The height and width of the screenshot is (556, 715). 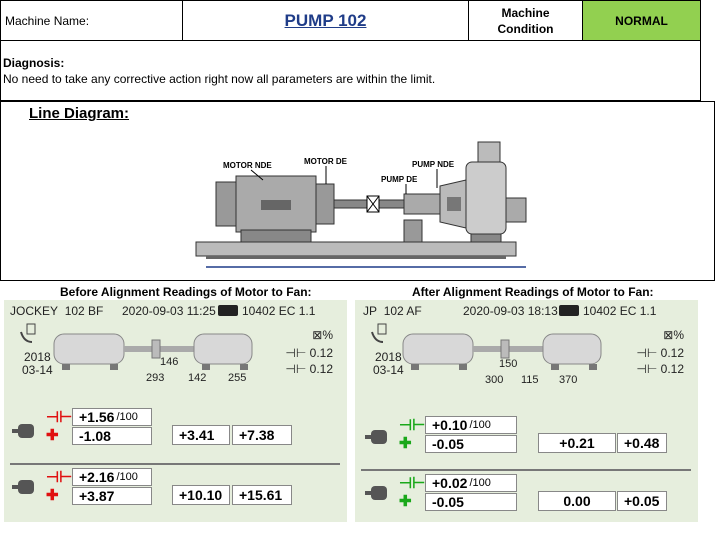 I want to click on after-r2-foot-1: 0.00, so click(x=577, y=501).